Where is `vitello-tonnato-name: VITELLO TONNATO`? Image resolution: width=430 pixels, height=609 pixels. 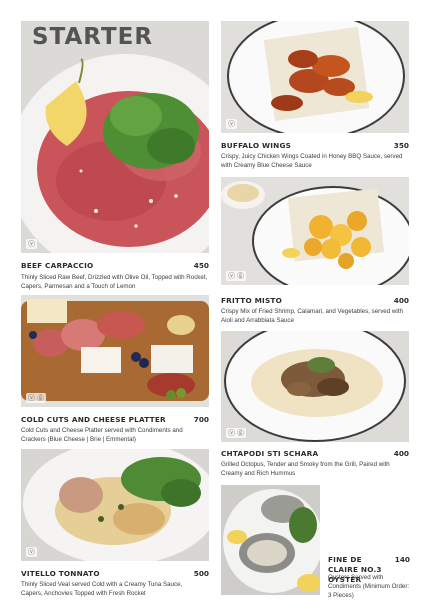 vitello-tonnato-name: VITELLO TONNATO is located at coordinates (60, 573).